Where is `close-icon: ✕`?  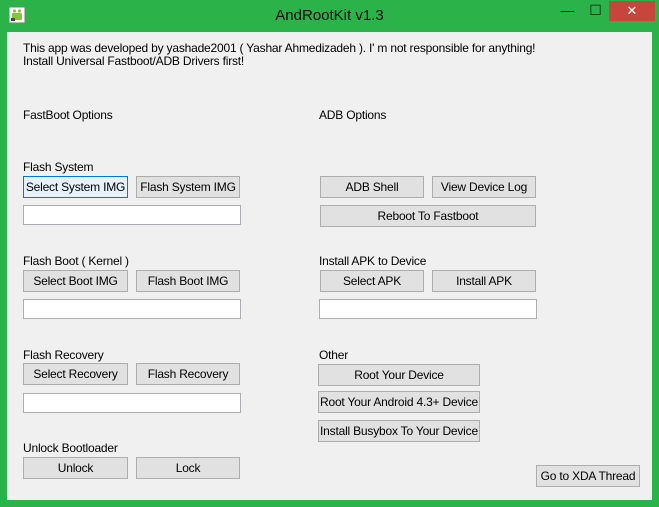 close-icon: ✕ is located at coordinates (632, 11).